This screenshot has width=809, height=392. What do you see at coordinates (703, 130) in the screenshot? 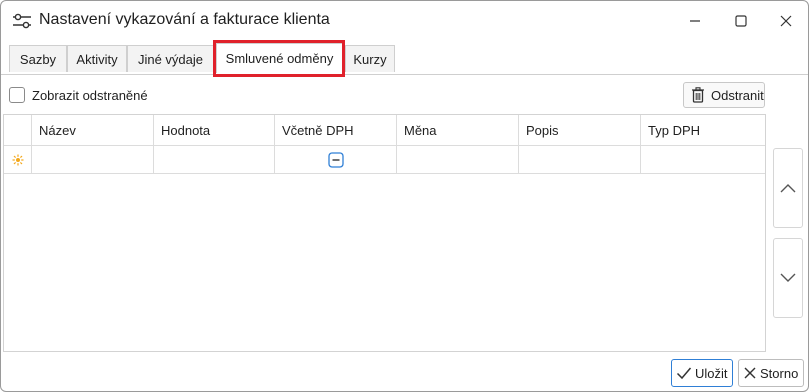
I see `column-header-typ-dph: Typ DPH` at bounding box center [703, 130].